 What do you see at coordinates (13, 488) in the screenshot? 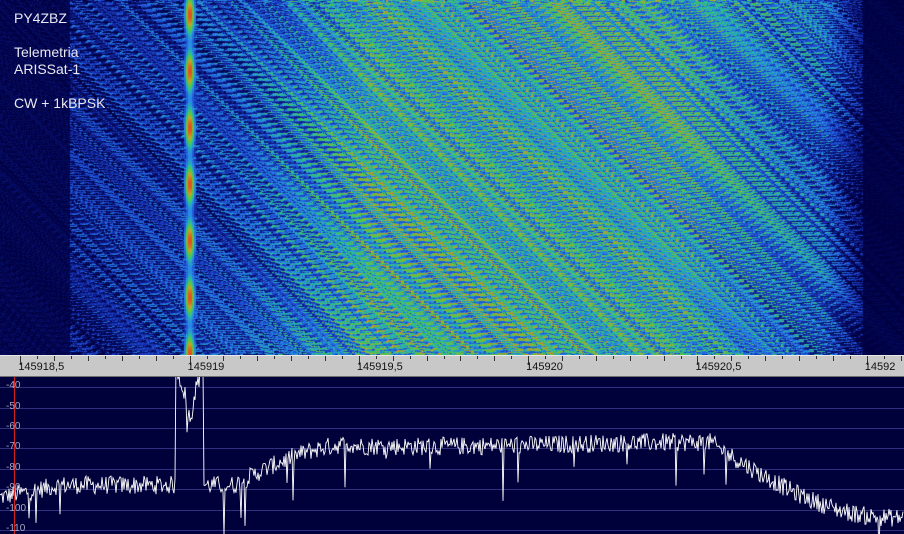
I see `db-label-minus-90: -90` at bounding box center [13, 488].